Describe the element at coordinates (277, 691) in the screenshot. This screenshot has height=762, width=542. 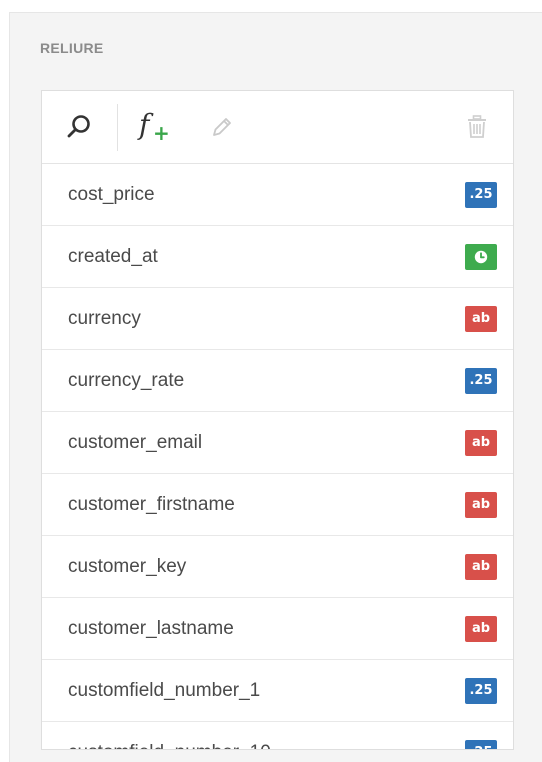
I see `field-row-customfield-number-1: customfield_number_1 .25` at that location.